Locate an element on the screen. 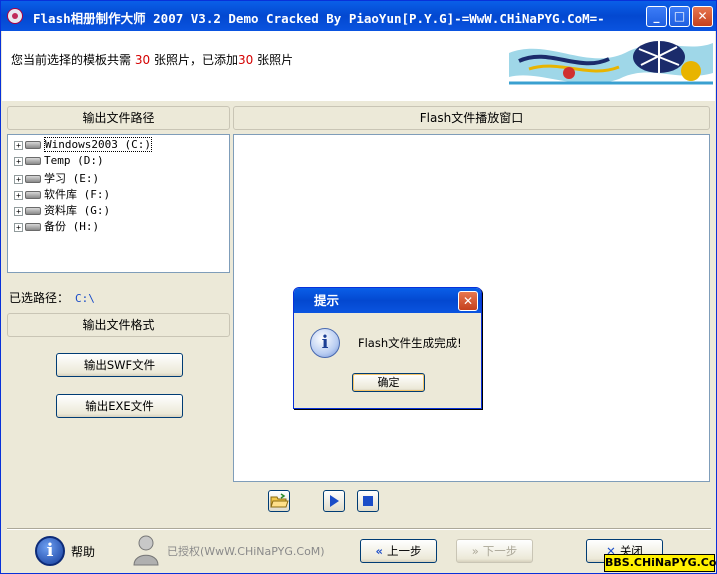 The height and width of the screenshot is (574, 717). player-window-header: Flash文件播放窗口 is located at coordinates (471, 118).